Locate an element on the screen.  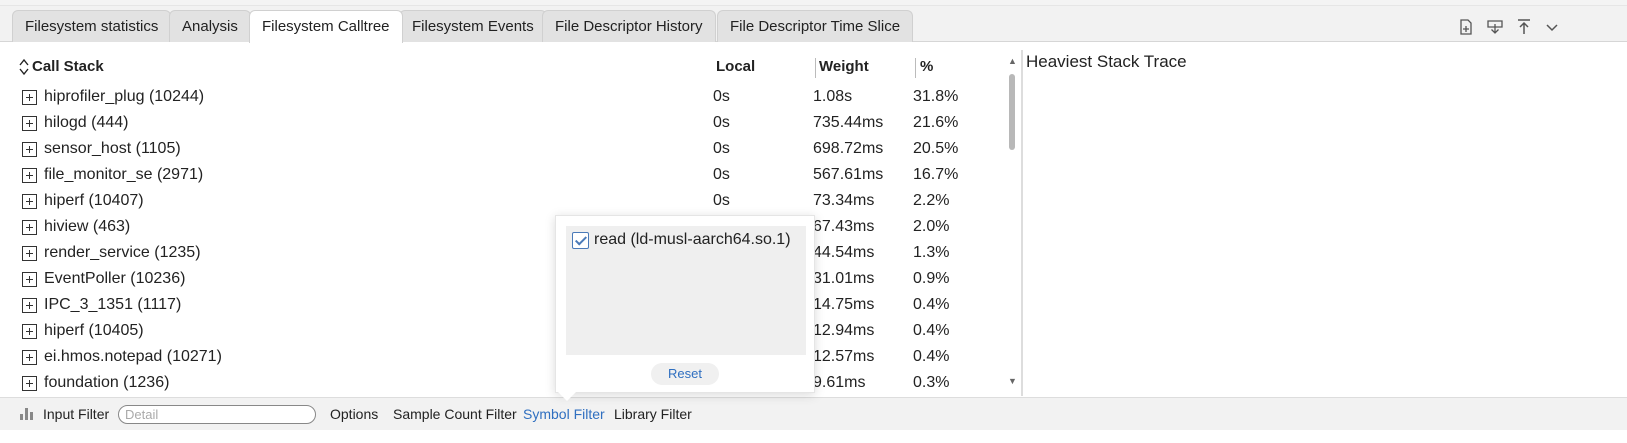
tab-filesystem-calltree: Filesystem Calltree is located at coordinates (326, 26).